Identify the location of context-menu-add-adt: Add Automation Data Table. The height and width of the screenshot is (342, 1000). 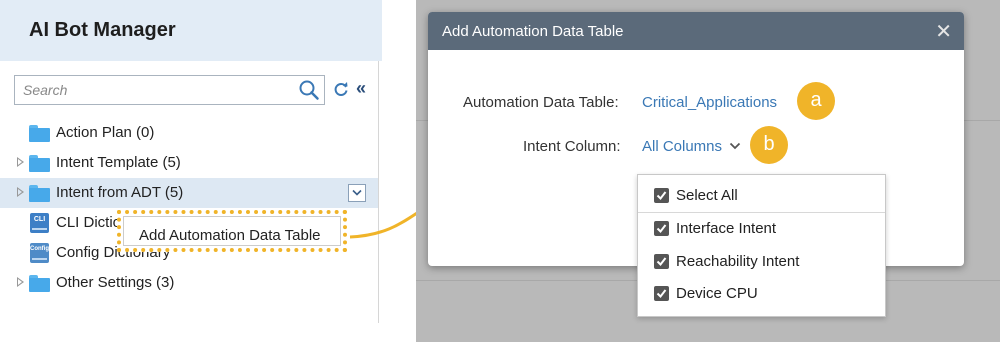
(232, 231).